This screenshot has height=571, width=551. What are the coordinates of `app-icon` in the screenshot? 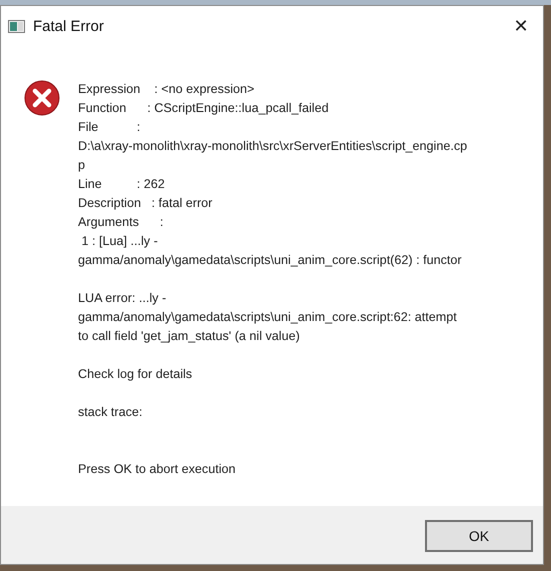 It's located at (16, 26).